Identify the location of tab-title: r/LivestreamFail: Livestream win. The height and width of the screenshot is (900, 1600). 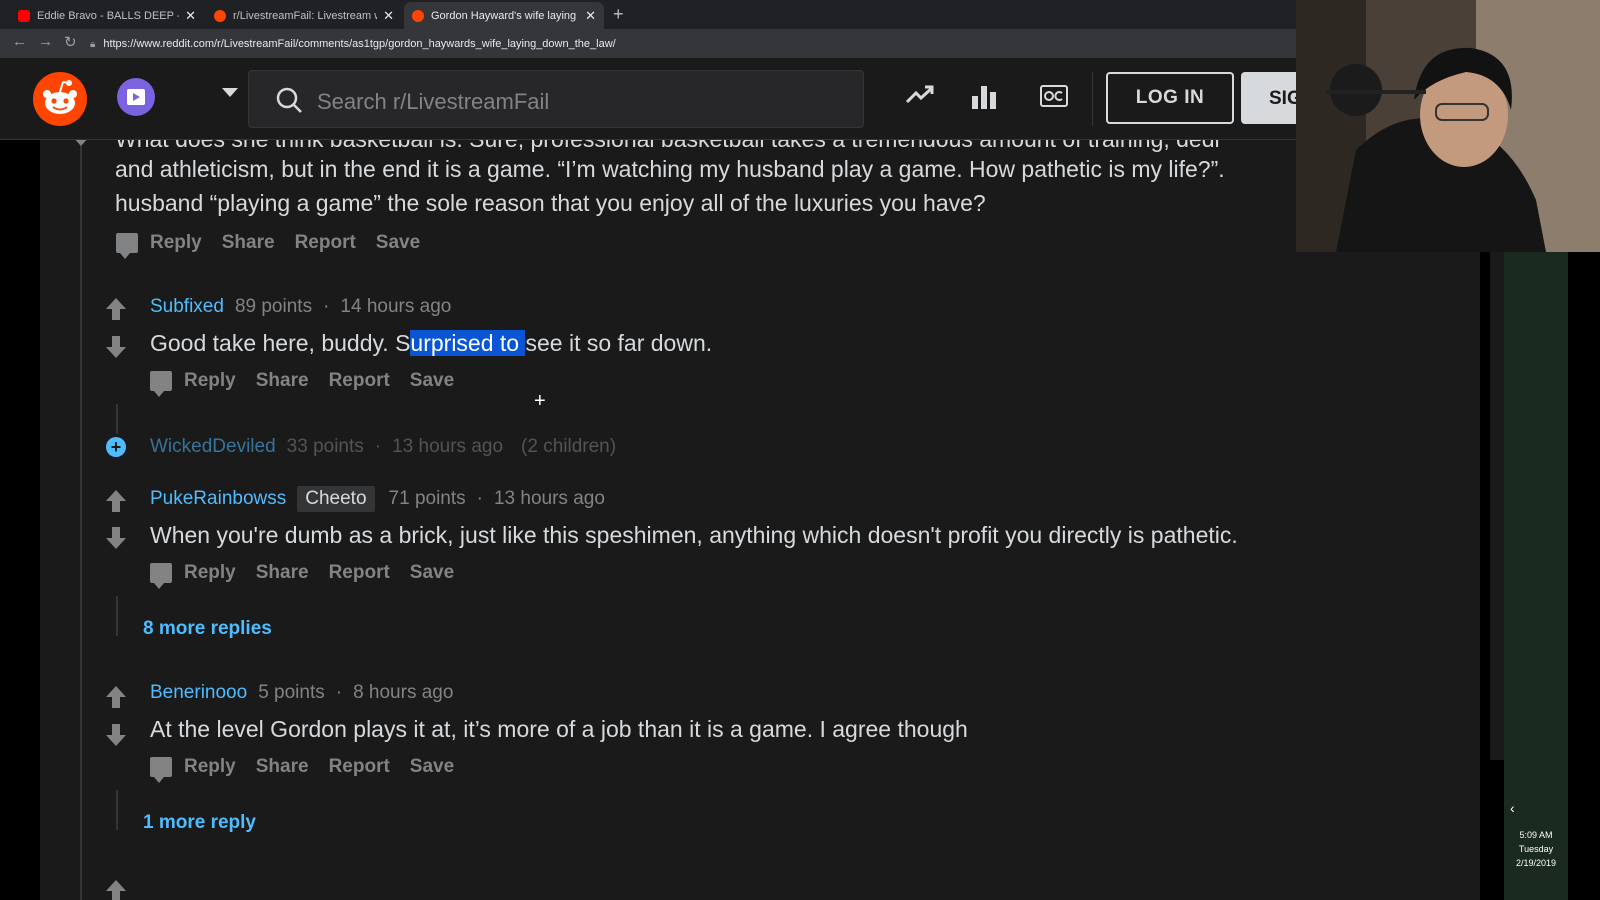
(305, 15).